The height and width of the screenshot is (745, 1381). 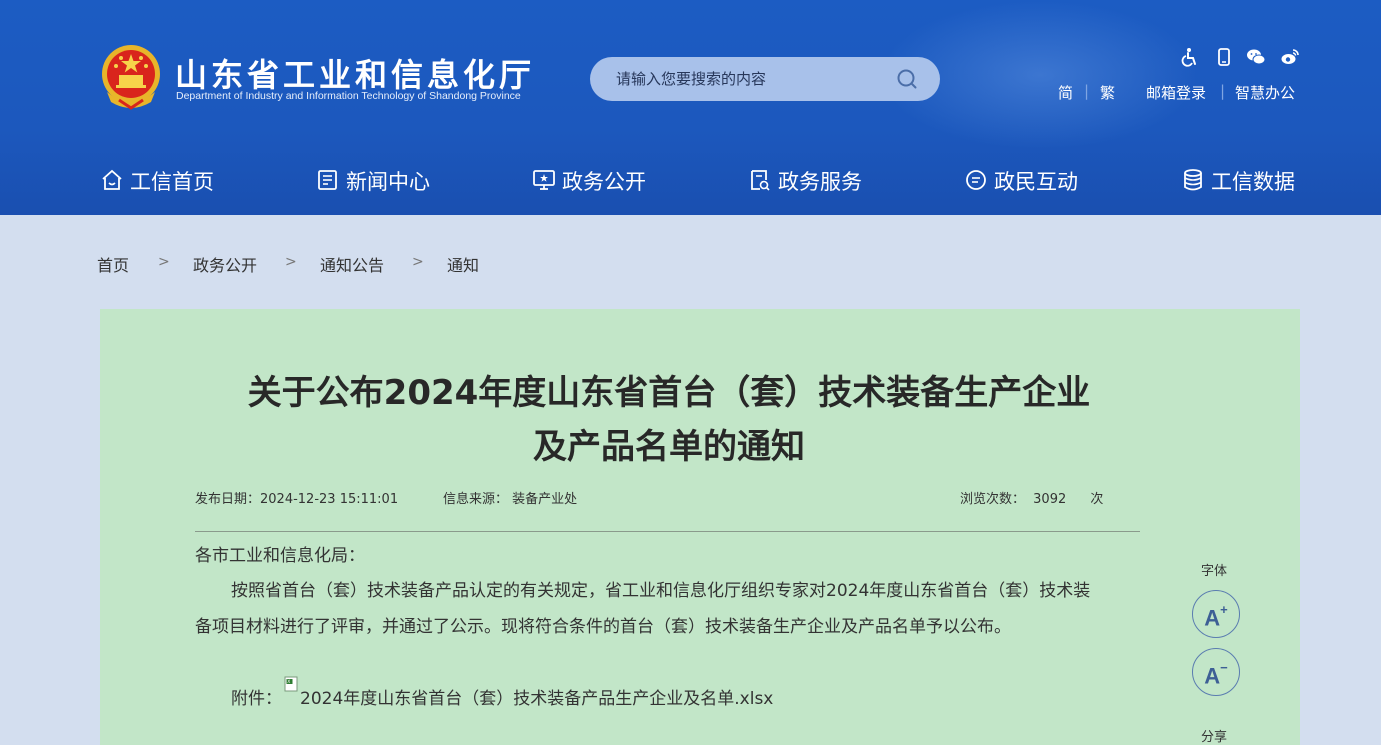 What do you see at coordinates (536, 696) in the screenshot?
I see `attachment-link: 2024年度山东省首台（套）技术装备产品生产企业及名单.xlsx` at bounding box center [536, 696].